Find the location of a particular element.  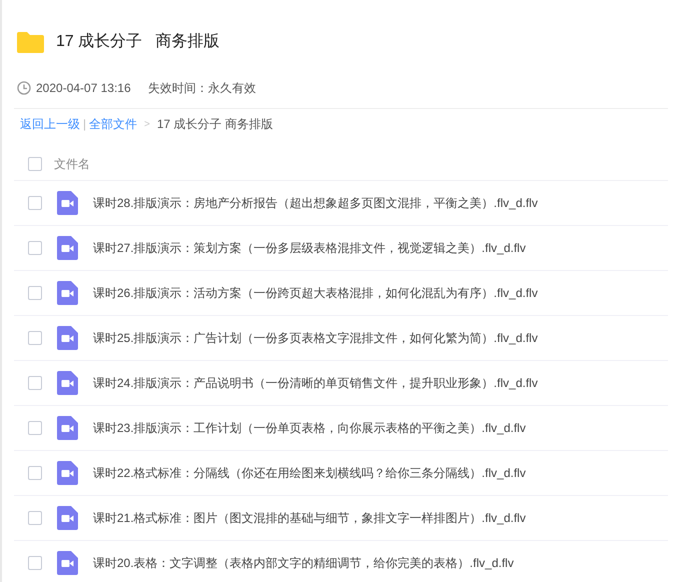

file-name: 课时26.排版演示：活动方案（一份跨页超大表格混排，如何化混乱为有序）.flv_d.flv is located at coordinates (315, 293).